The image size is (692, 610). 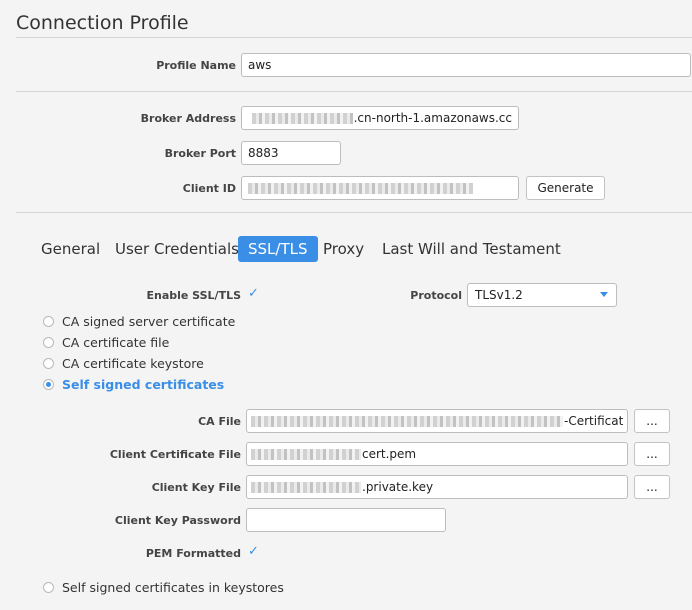 I want to click on radio-ca-signed-server, so click(x=48, y=321).